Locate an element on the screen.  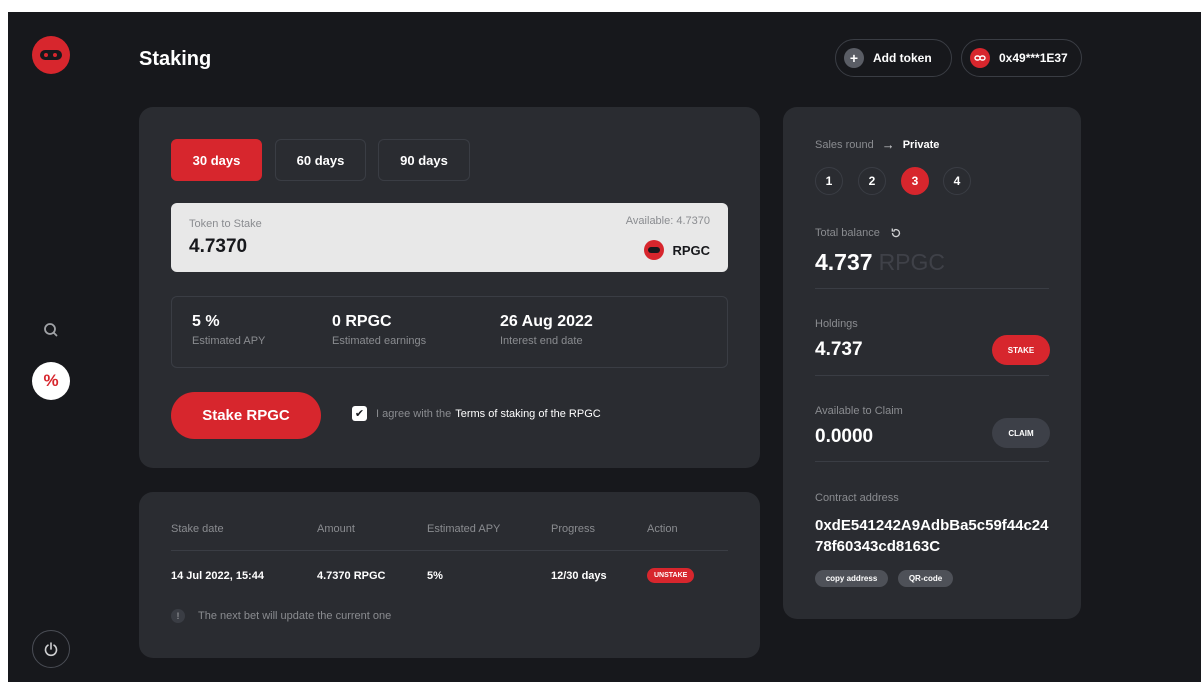
tab-90-days: 90 days is located at coordinates (424, 160).